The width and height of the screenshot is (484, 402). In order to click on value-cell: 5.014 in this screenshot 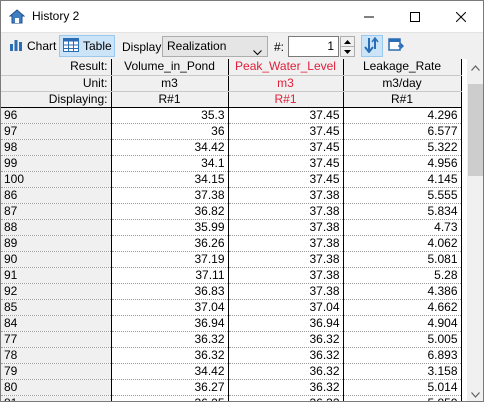, I will do `click(402, 387)`.